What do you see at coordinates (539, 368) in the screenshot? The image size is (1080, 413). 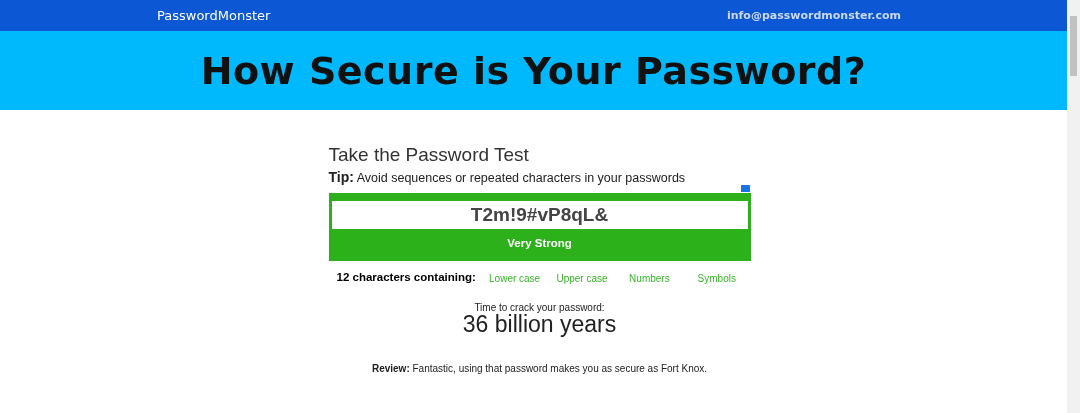 I see `review-text: Review: Fantastic, using that password makes you as secure as Fort Knox.` at bounding box center [539, 368].